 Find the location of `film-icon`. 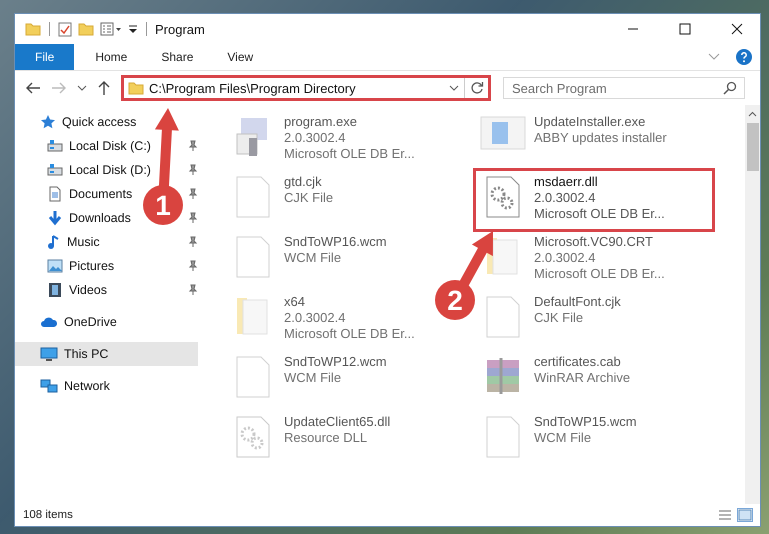

film-icon is located at coordinates (55, 290).